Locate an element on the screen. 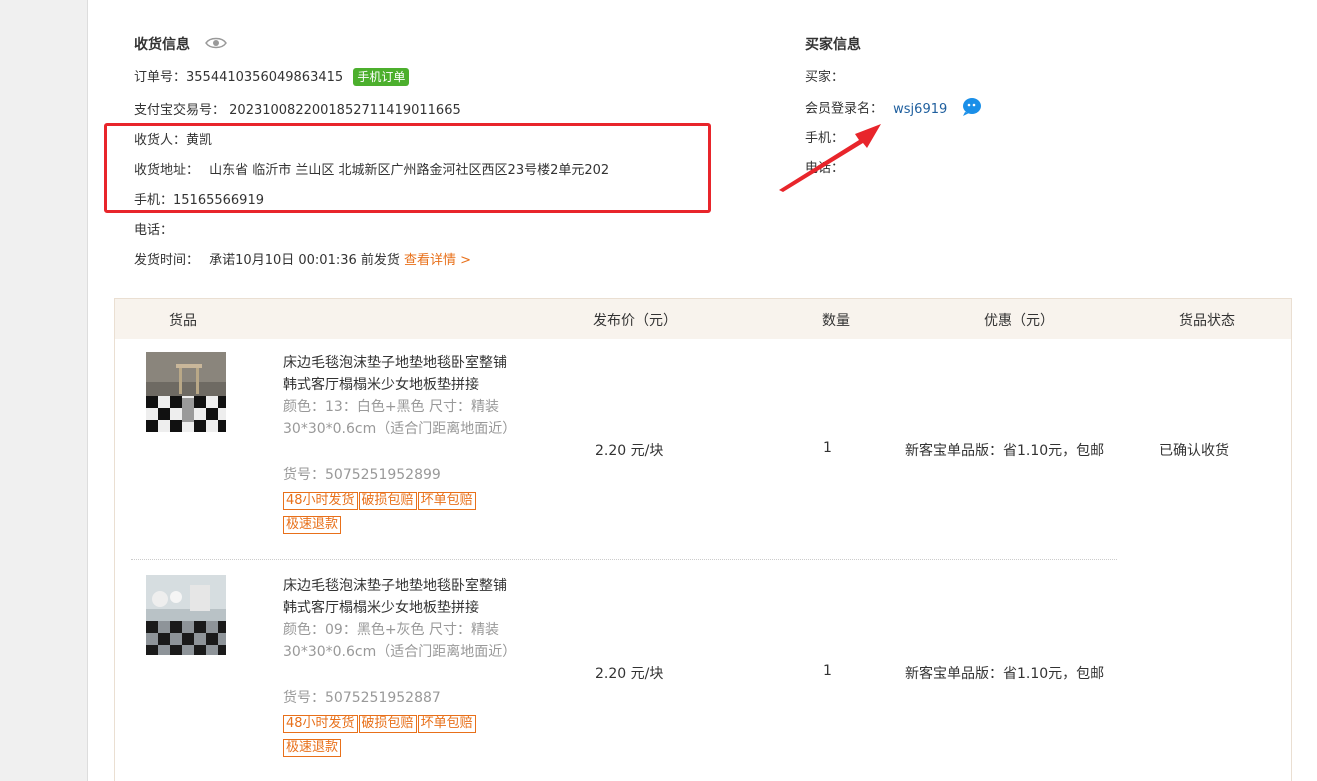  receiver-section-title-text: 收货信息 is located at coordinates (162, 45).